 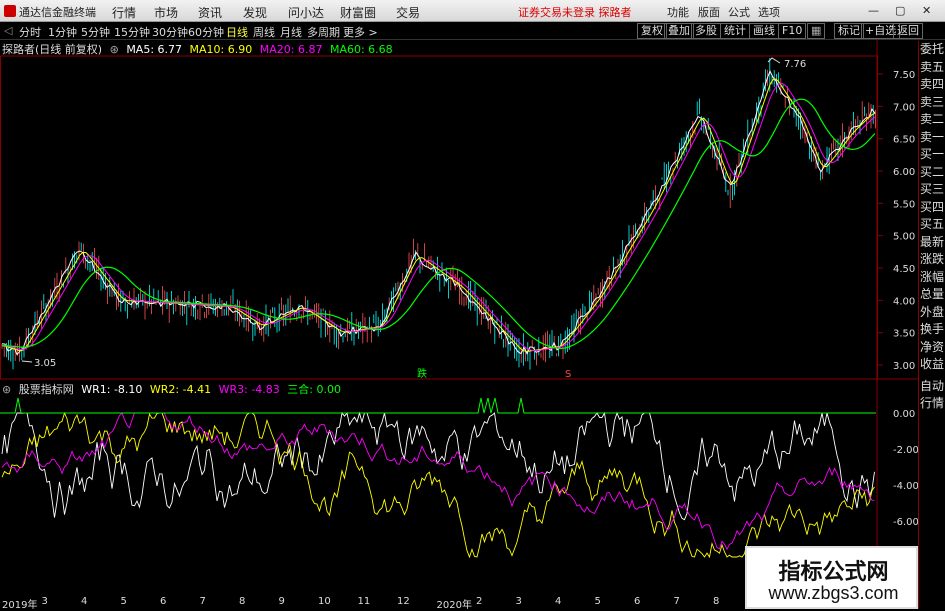 I want to click on watermark-url: www.zbgs3.com, so click(x=833, y=593).